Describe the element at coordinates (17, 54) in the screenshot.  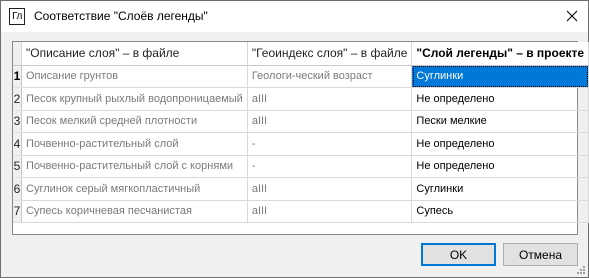
I see `grid-corner-cell` at that location.